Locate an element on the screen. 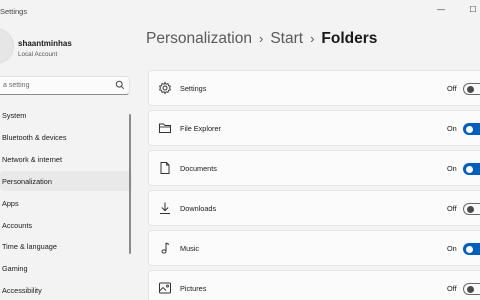  title-bar: Settings — ☐ is located at coordinates (240, 12).